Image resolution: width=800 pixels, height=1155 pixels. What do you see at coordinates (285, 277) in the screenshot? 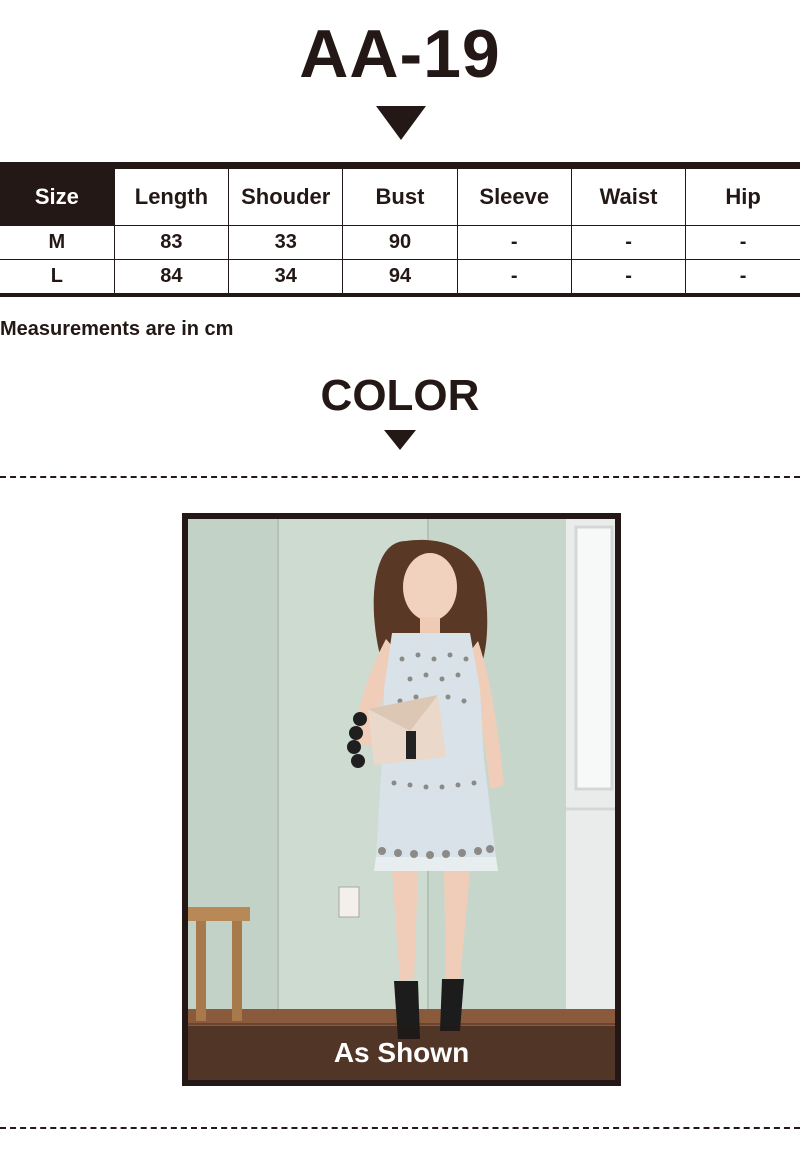
I see `cell-shoulder: 34` at bounding box center [285, 277].